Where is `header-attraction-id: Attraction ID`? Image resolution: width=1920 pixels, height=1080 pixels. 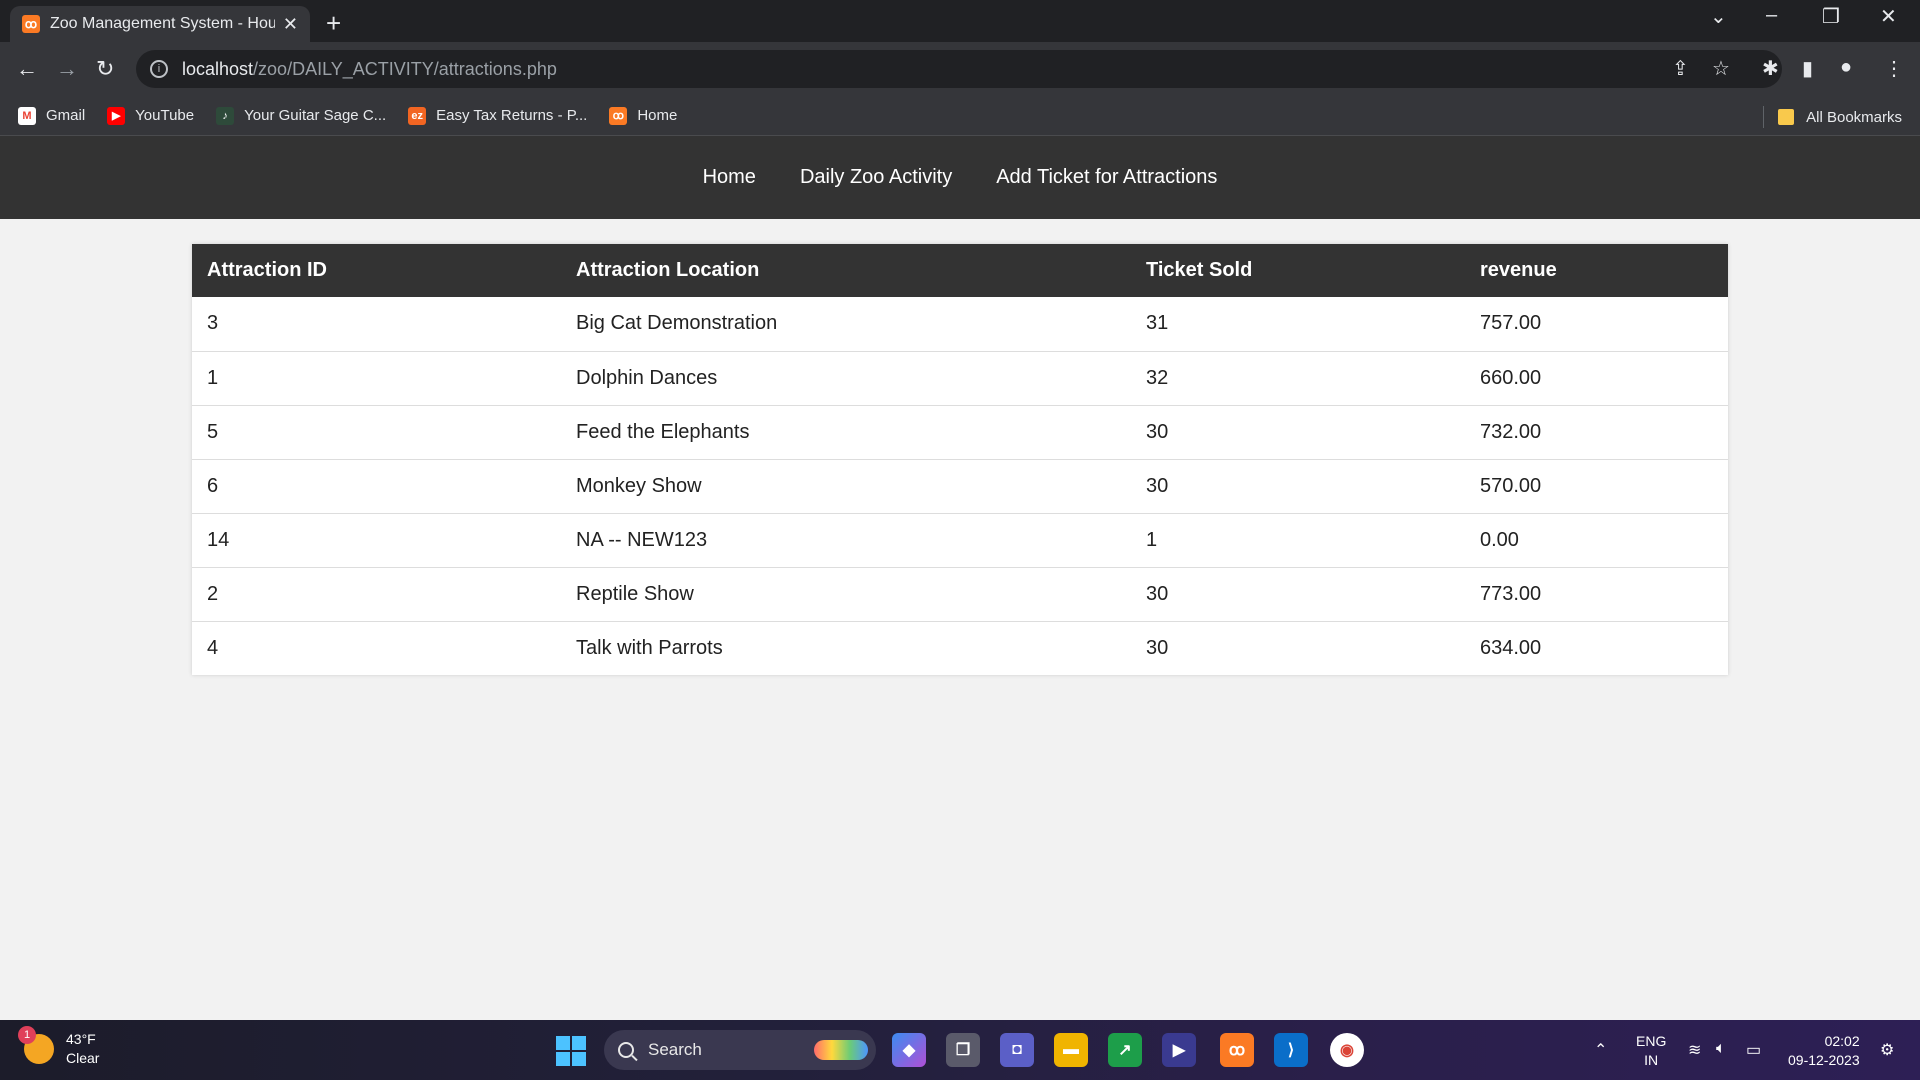 header-attraction-id: Attraction ID is located at coordinates (376, 270).